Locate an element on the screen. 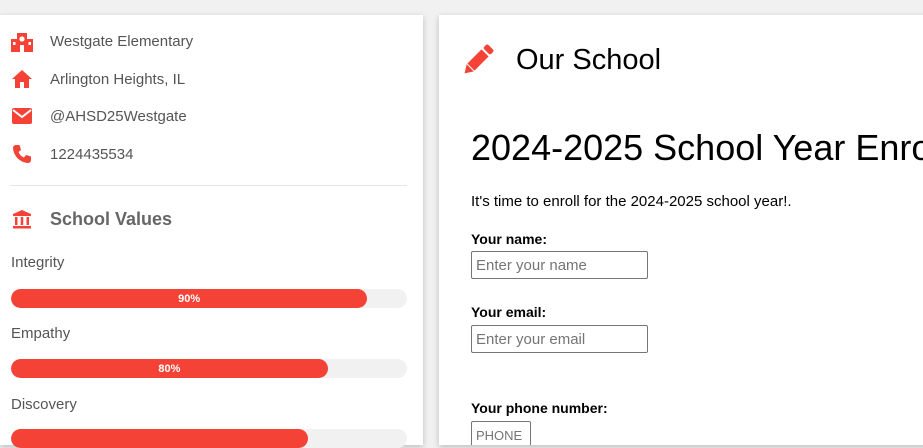 The height and width of the screenshot is (448, 923). value-label-integrity: Integrity is located at coordinates (38, 262).